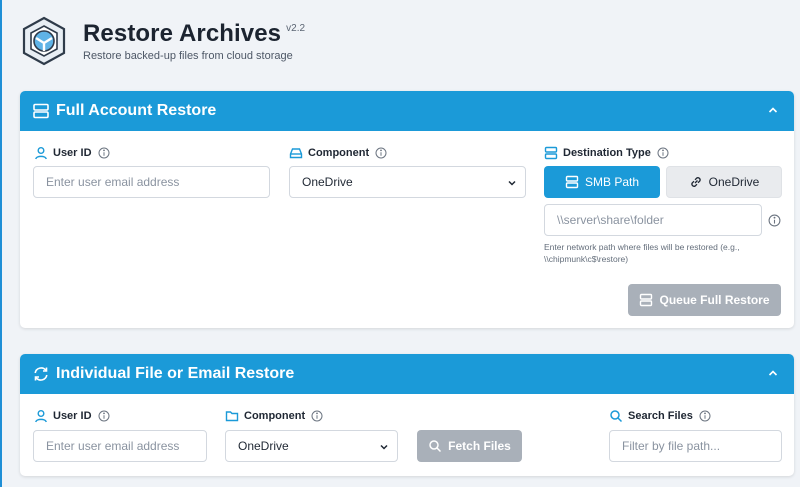  I want to click on fetch-files-button: Fetch Files, so click(469, 446).